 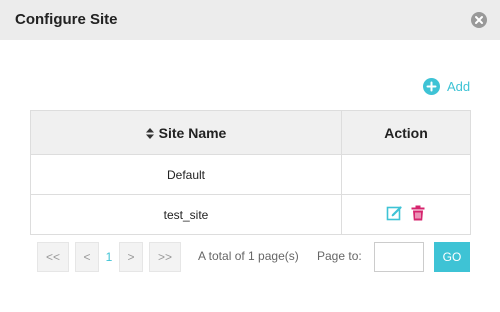 I want to click on dialog-title: Configure Site, so click(x=66, y=19).